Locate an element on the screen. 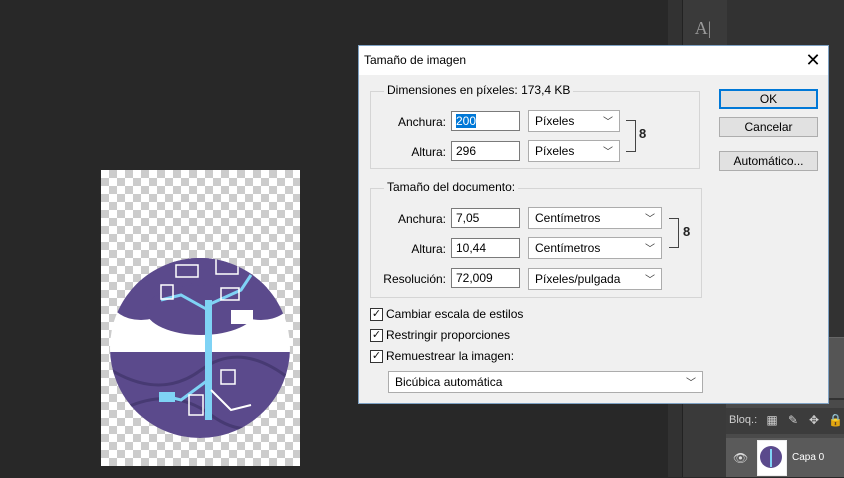 The image size is (844, 478). lock-move-icon: ✥ is located at coordinates (814, 420).